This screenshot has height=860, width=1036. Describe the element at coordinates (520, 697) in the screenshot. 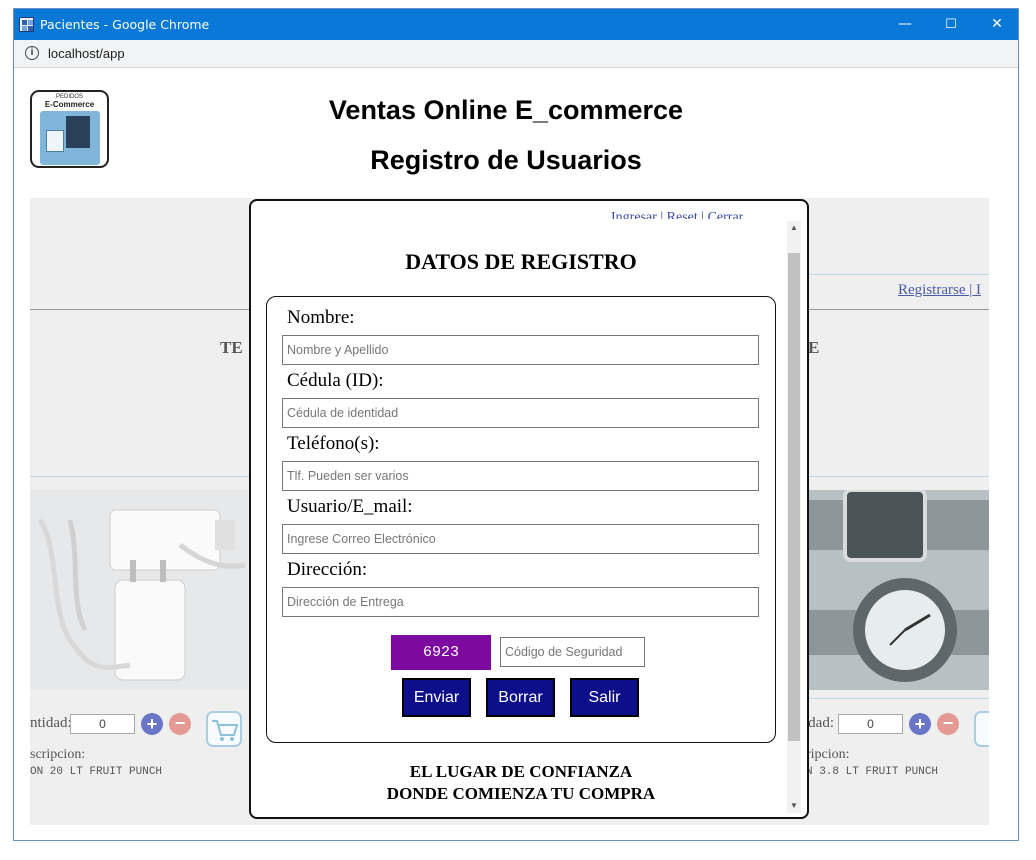

I see `clear-button: Borrar` at that location.